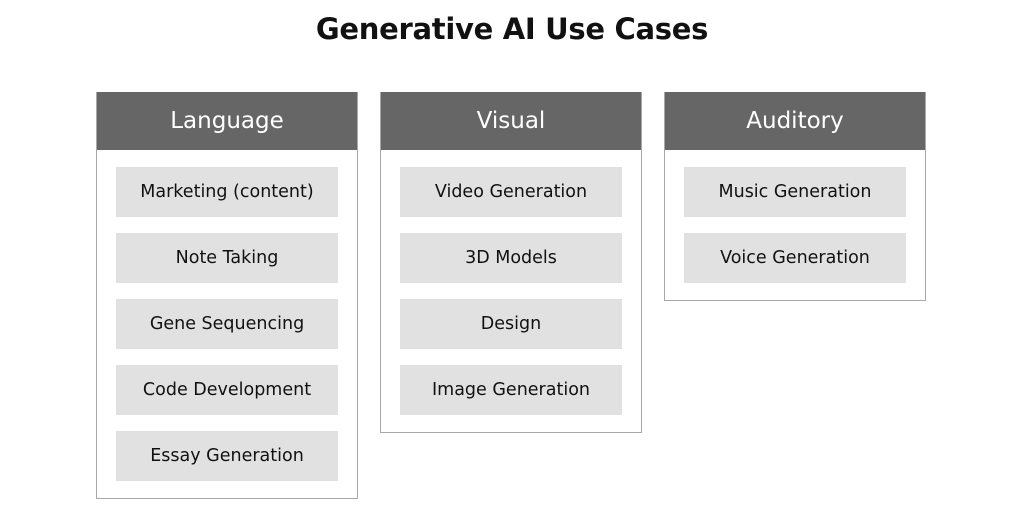  What do you see at coordinates (511, 258) in the screenshot?
I see `use-case-item: 3D Models` at bounding box center [511, 258].